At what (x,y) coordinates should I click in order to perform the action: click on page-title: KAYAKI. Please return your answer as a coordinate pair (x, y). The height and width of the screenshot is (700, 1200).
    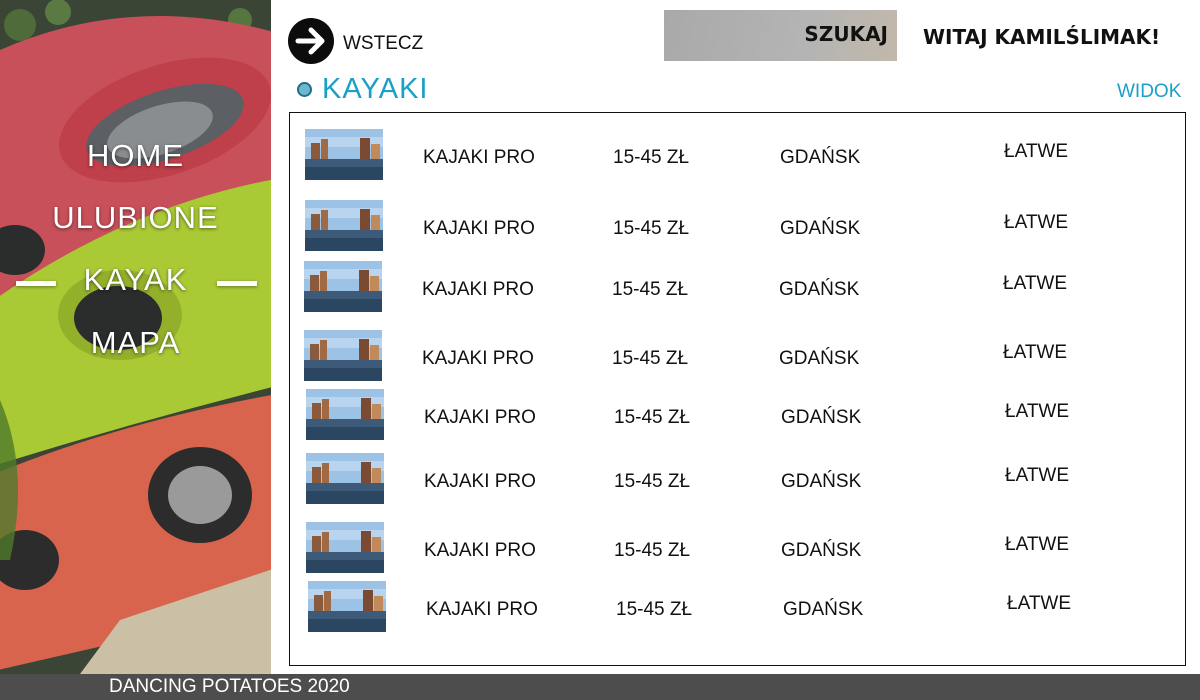
    Looking at the image, I should click on (375, 89).